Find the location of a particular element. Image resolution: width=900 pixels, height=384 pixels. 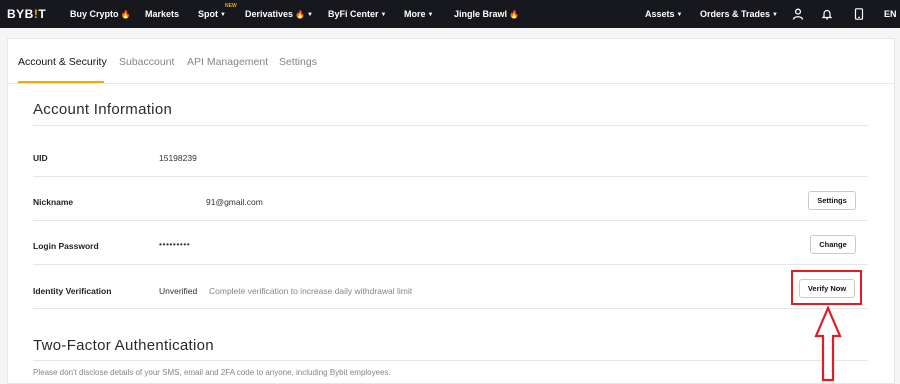

nav-buy-crypto: Buy Crypto 🔥 is located at coordinates (100, 14).